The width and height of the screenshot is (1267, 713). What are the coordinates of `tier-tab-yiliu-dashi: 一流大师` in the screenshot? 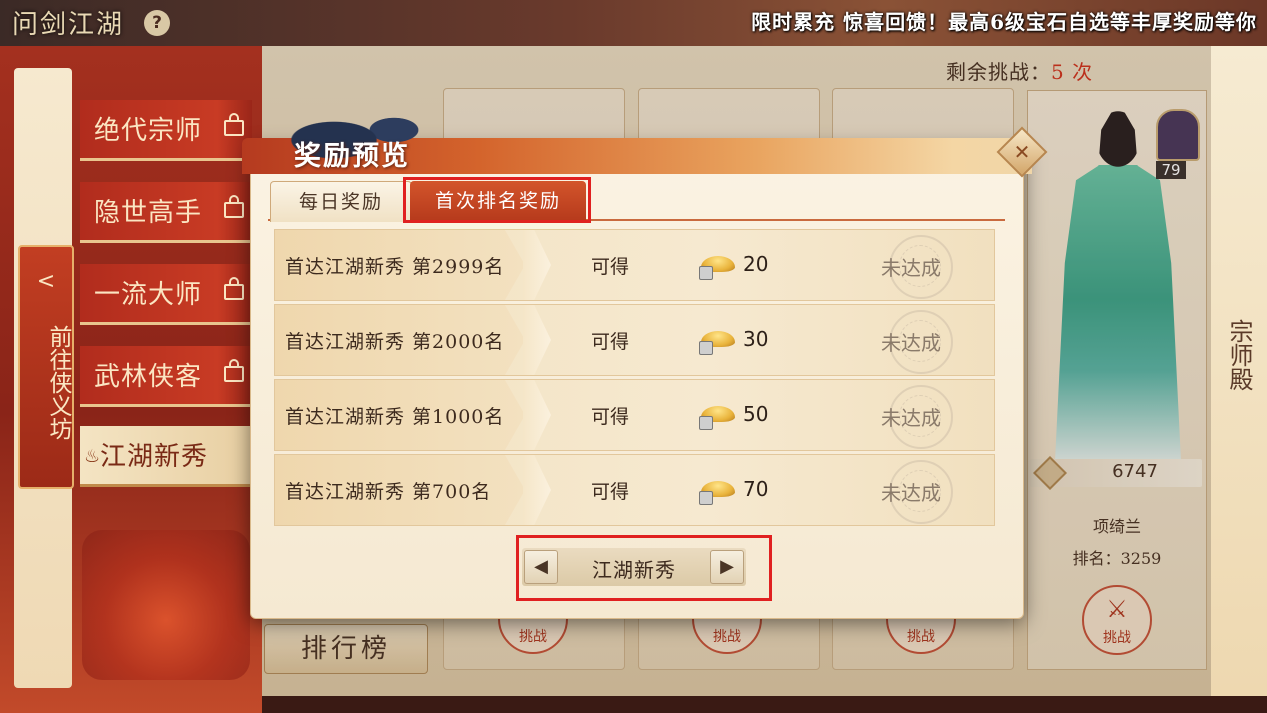 It's located at (166, 294).